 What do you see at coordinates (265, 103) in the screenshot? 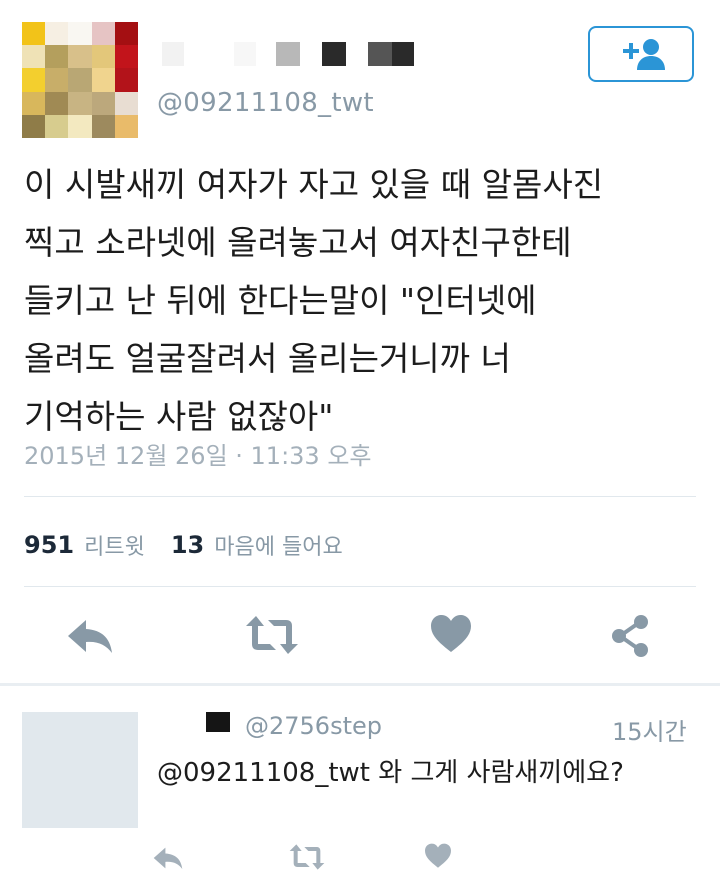
I see `tweet-handle: @09211108_twt` at bounding box center [265, 103].